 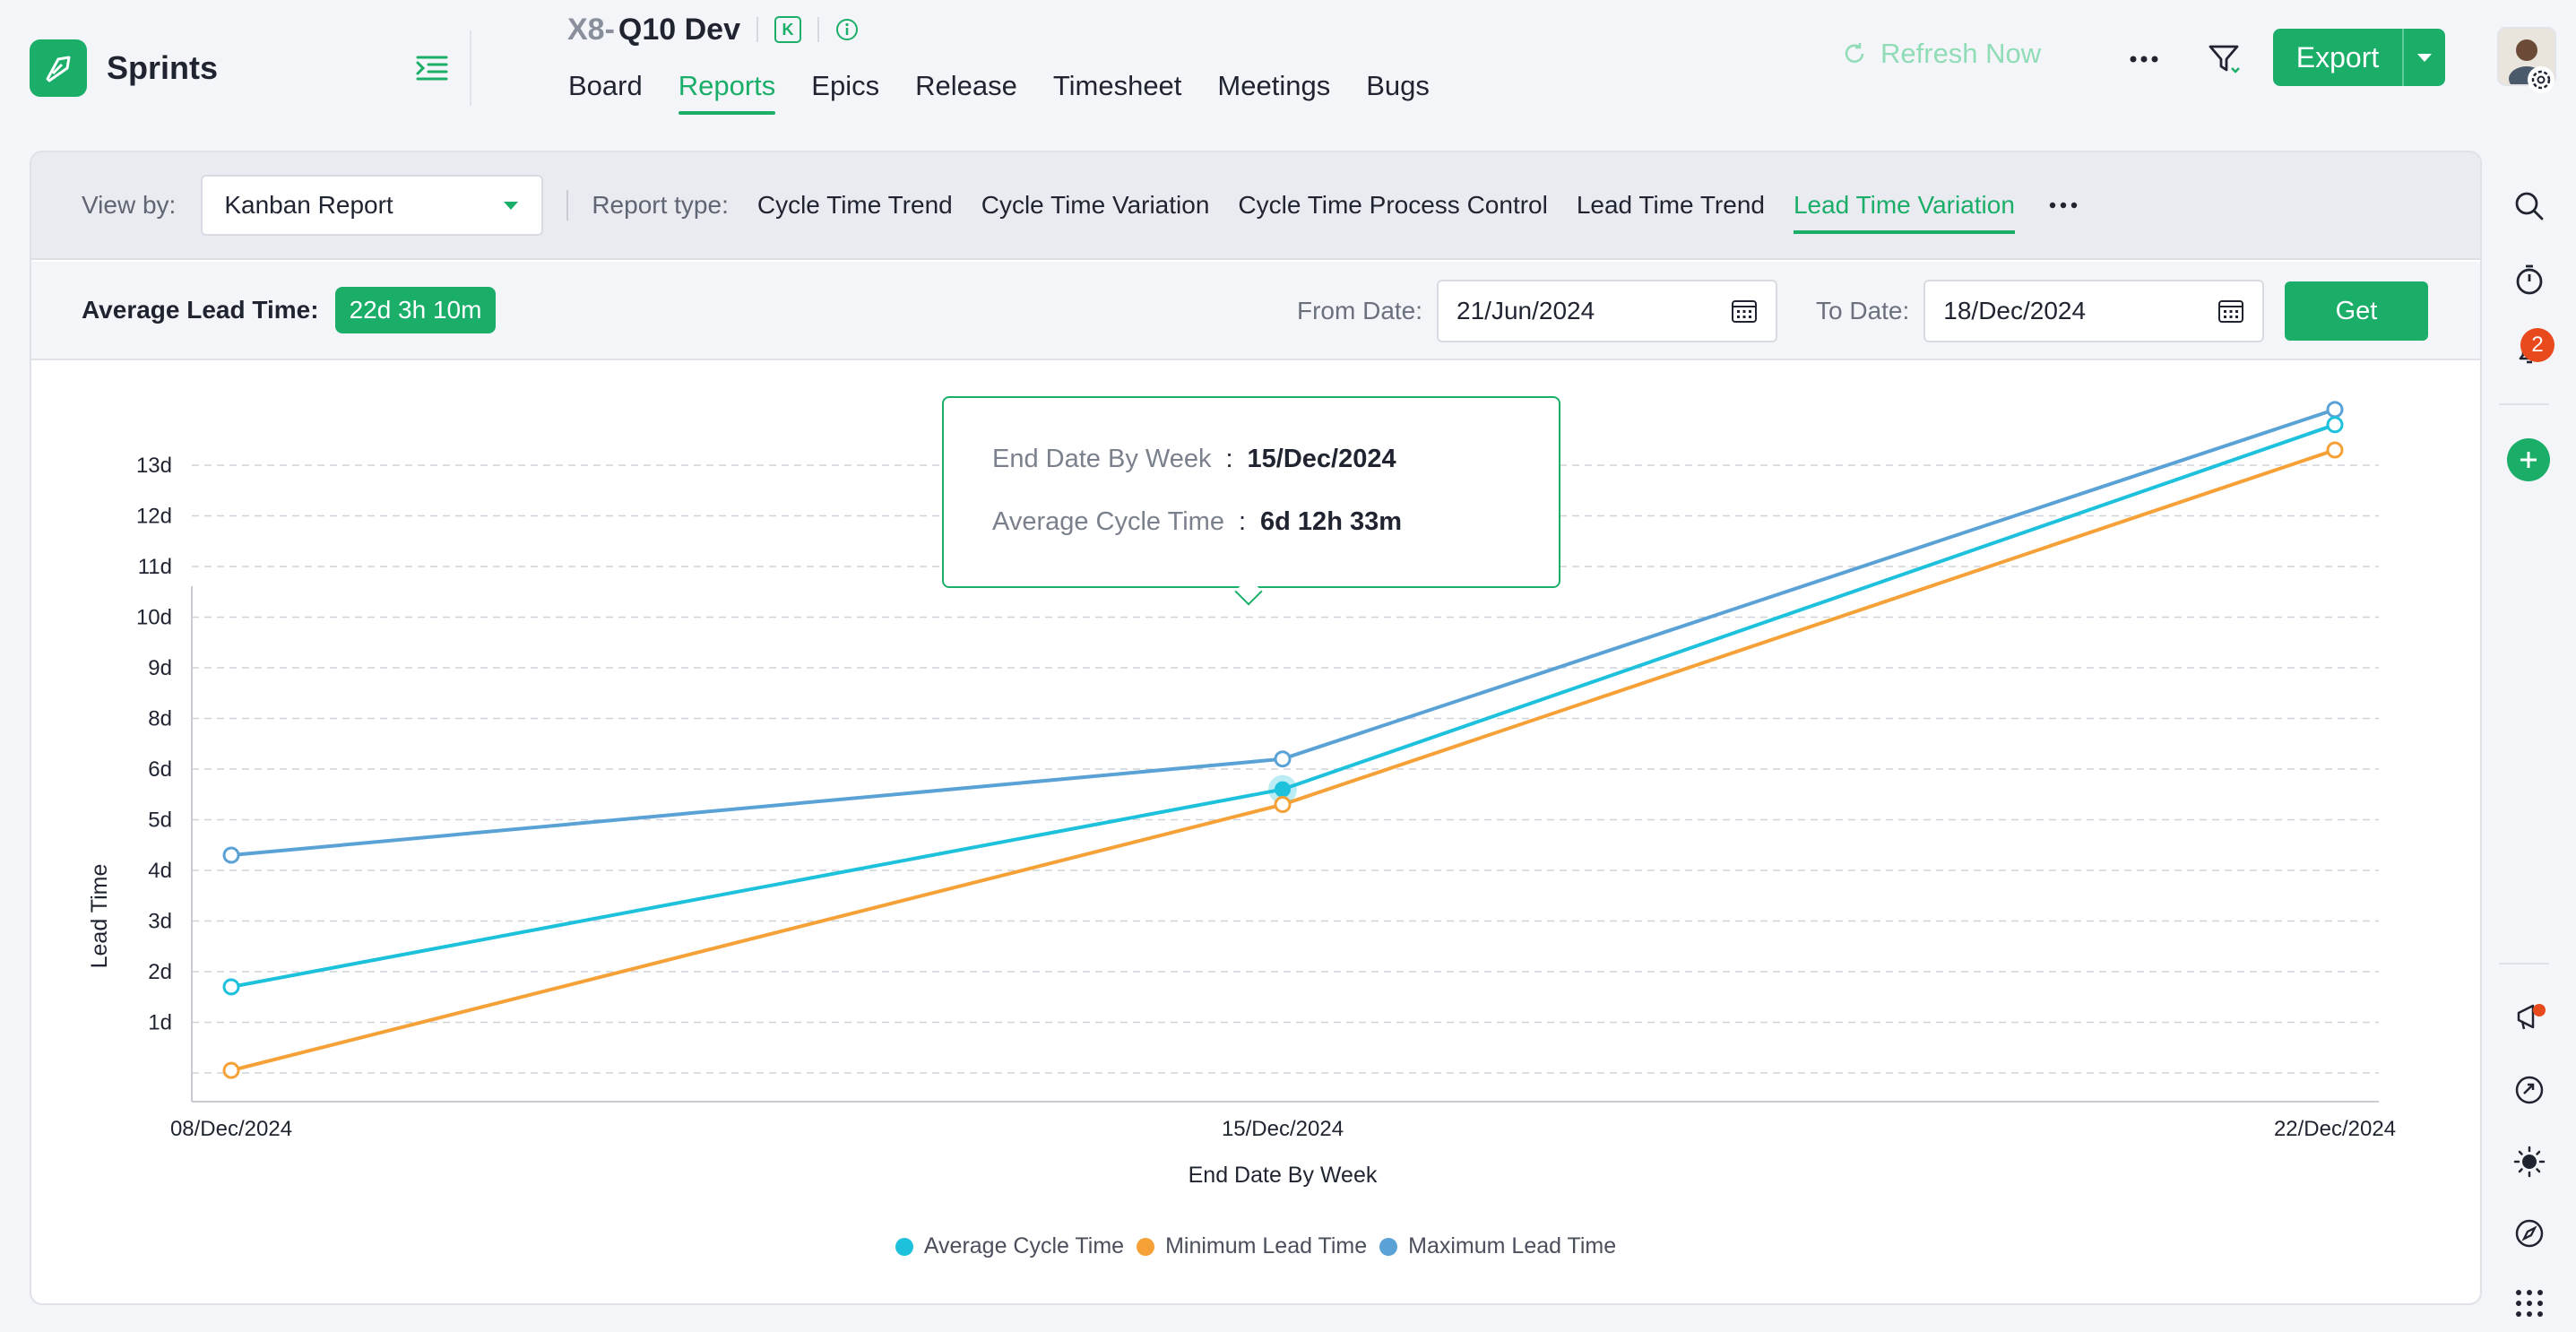 What do you see at coordinates (160, 770) in the screenshot?
I see `y-tick-label: 6d` at bounding box center [160, 770].